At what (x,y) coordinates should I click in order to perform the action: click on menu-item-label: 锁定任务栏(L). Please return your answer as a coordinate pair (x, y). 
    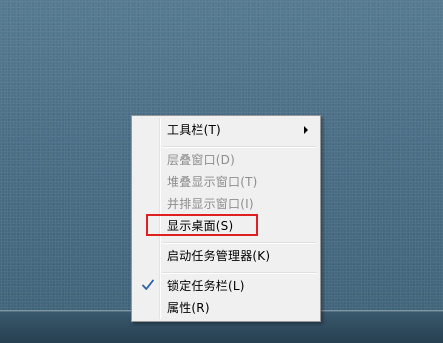
    Looking at the image, I should click on (206, 286).